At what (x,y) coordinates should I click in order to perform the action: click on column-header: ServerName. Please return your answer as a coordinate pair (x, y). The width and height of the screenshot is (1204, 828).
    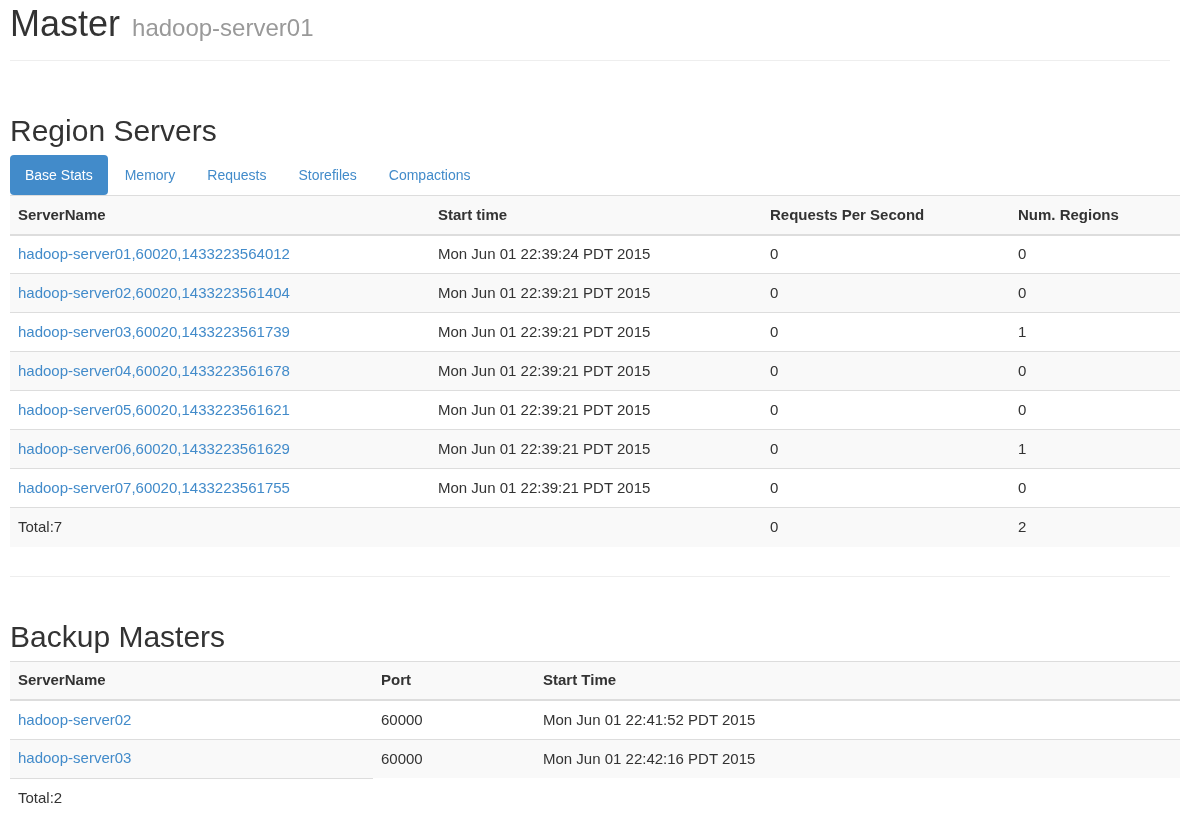
    Looking at the image, I should click on (220, 215).